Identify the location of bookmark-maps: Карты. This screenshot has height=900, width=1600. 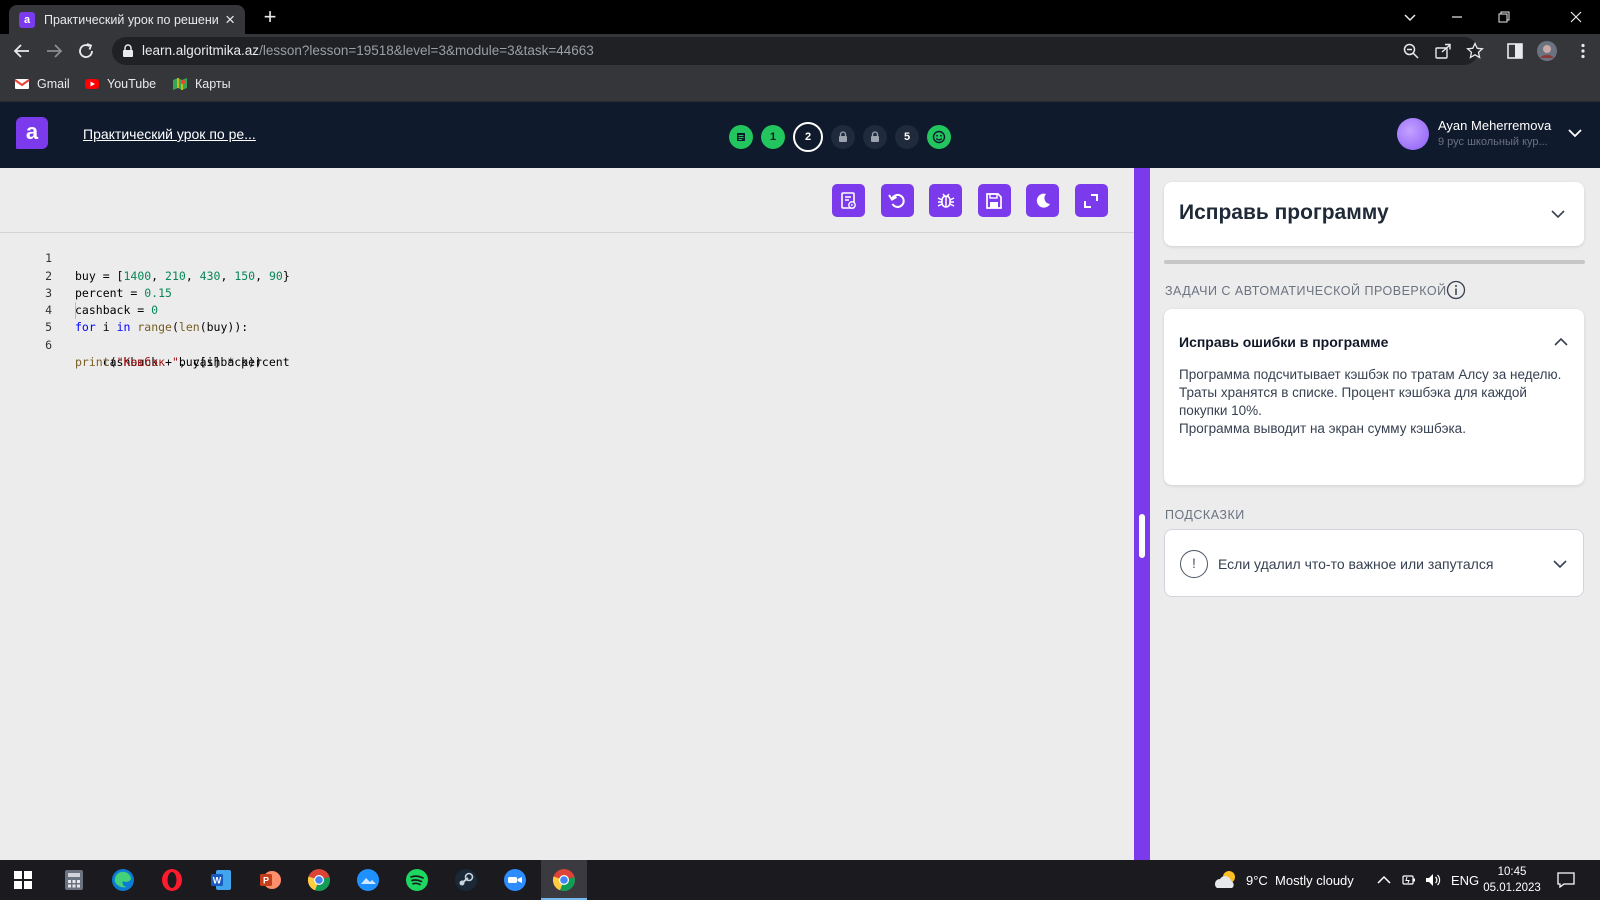
(201, 84).